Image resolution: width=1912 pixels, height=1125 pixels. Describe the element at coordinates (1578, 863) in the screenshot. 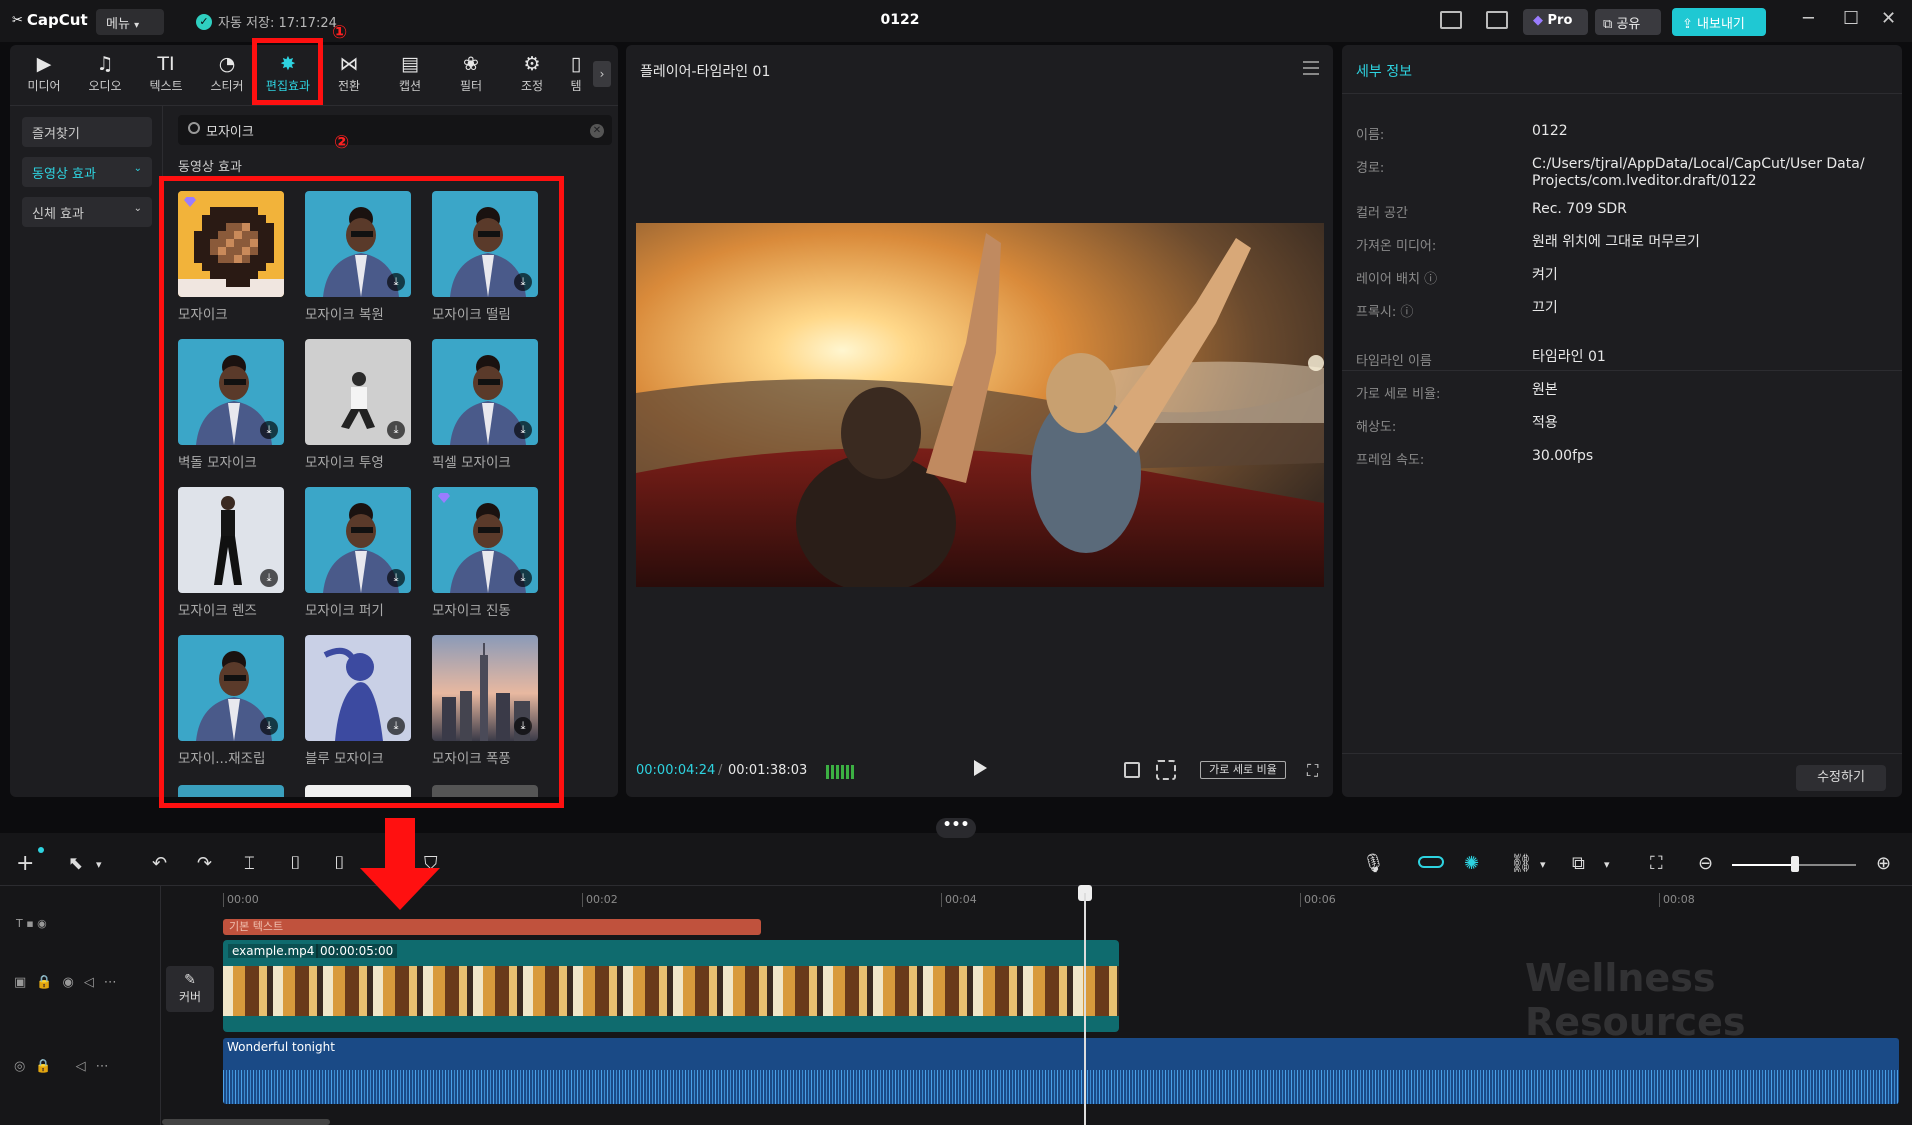

I see `preview-axis-icon: ⧉` at that location.